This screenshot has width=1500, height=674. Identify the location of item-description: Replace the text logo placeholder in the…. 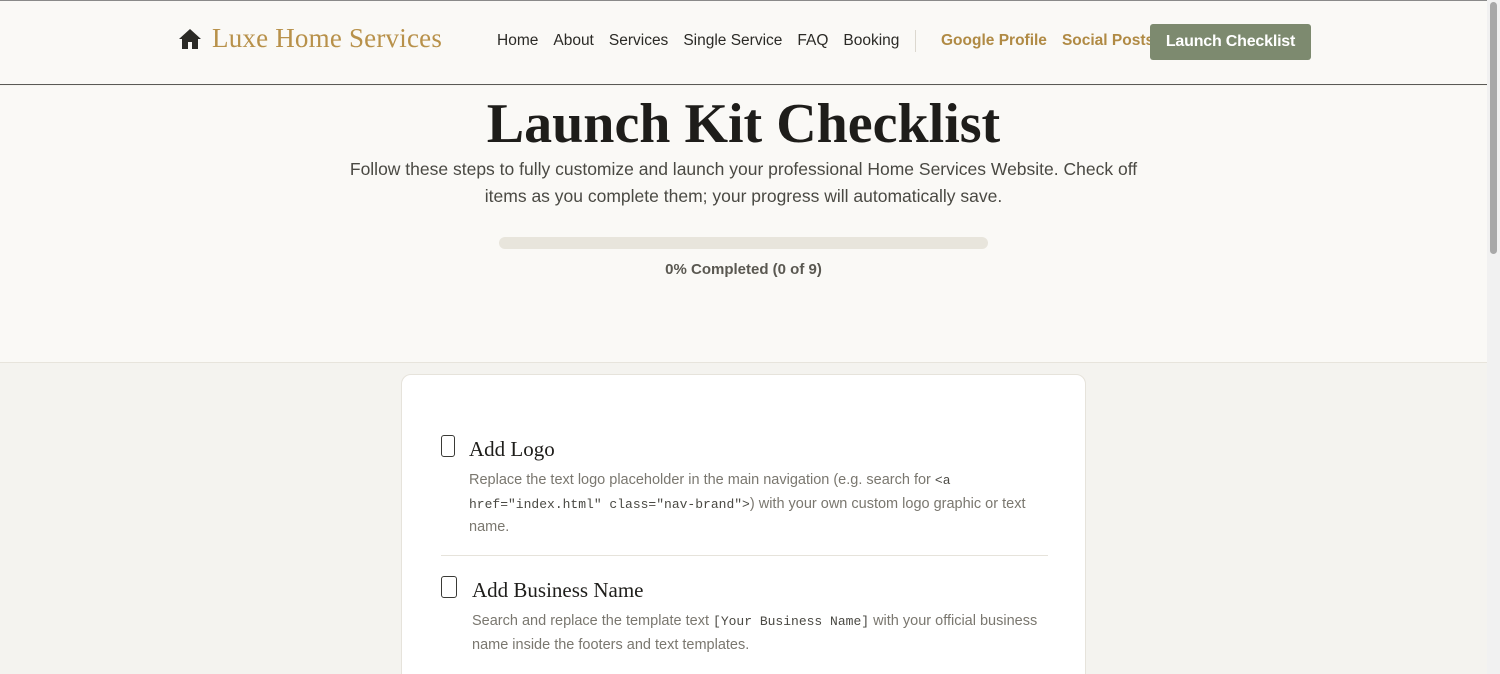
(747, 503).